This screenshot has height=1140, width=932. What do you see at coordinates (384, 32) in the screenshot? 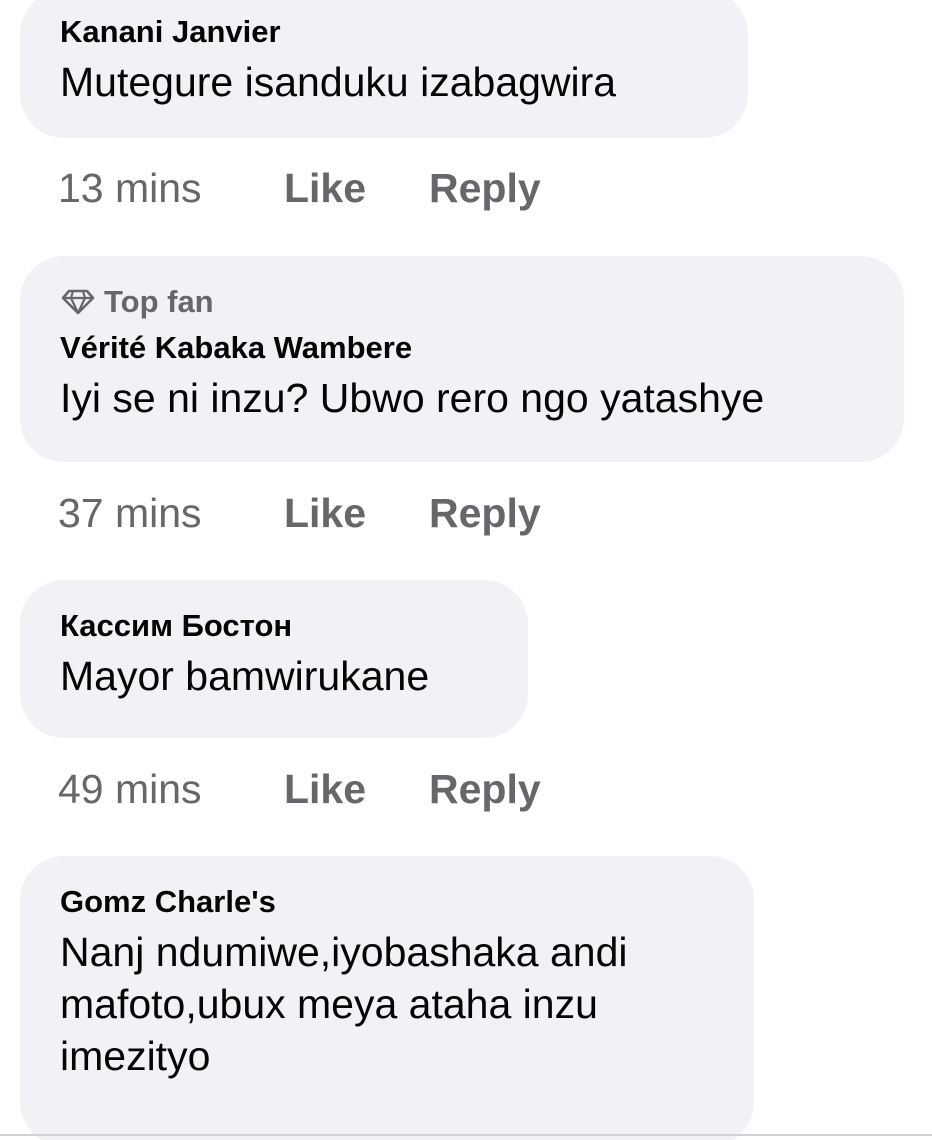
I see `comment-author: Kanani Janvier` at bounding box center [384, 32].